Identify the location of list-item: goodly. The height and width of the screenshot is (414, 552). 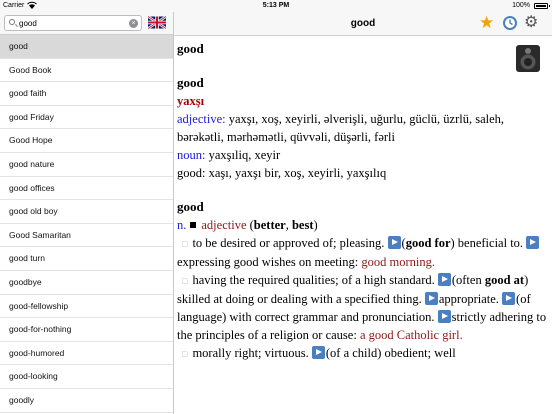
(86, 401).